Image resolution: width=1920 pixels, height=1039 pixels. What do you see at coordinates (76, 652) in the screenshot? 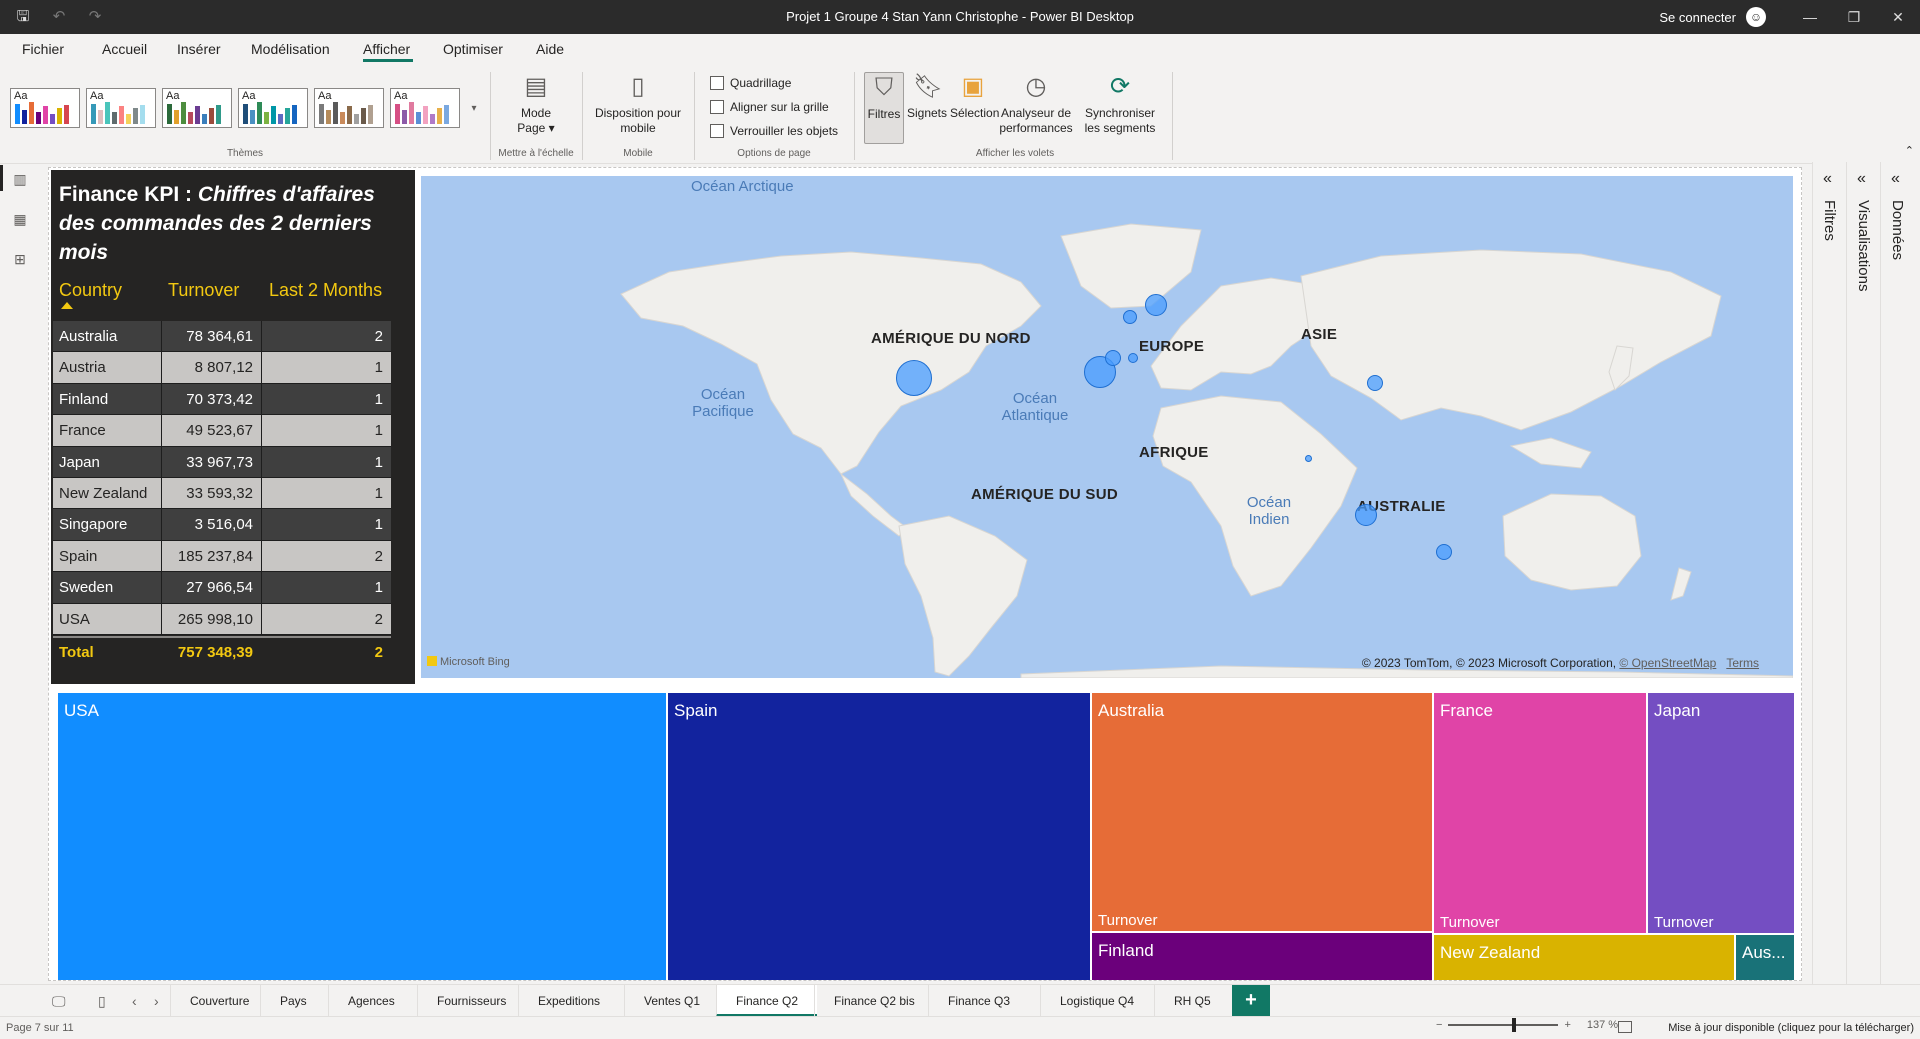
I see `total-label: Total` at bounding box center [76, 652].